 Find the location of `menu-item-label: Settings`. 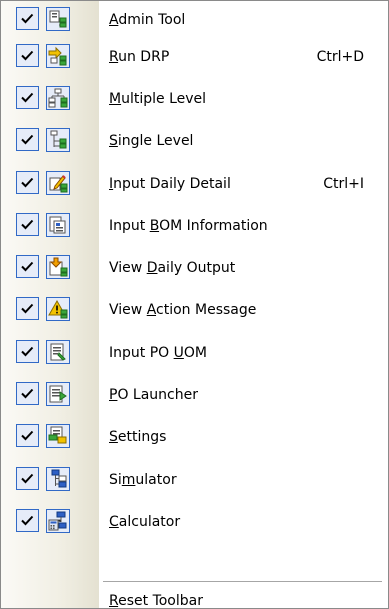

menu-item-label: Settings is located at coordinates (138, 437).